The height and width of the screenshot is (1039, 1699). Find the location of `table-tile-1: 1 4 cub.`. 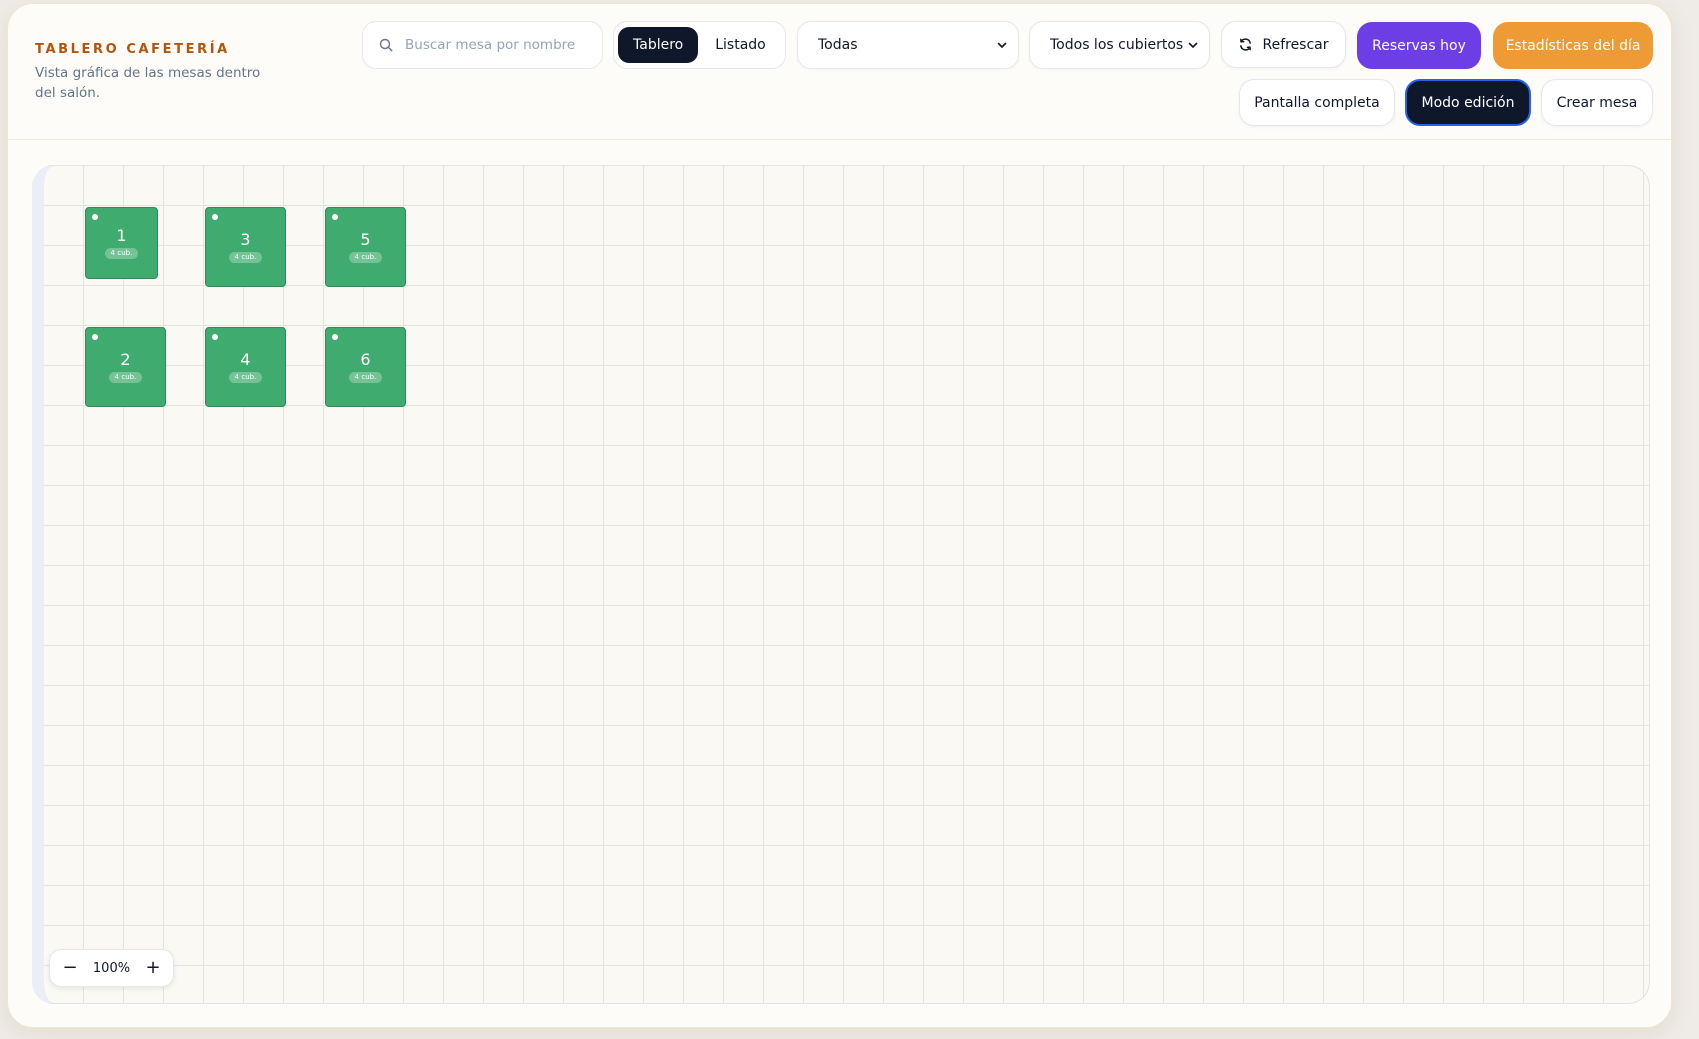

table-tile-1: 1 4 cub. is located at coordinates (121, 243).